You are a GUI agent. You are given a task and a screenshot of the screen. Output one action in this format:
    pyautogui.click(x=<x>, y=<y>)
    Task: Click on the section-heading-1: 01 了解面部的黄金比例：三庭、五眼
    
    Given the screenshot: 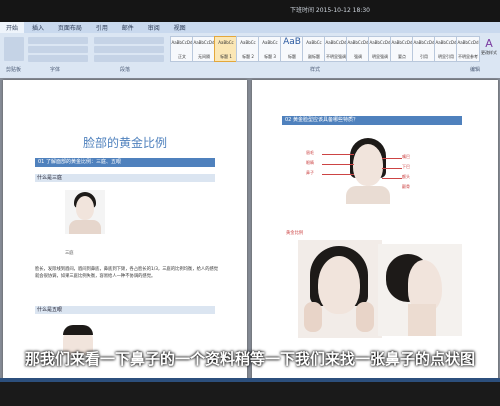 What is the action you would take?
    pyautogui.click(x=125, y=162)
    